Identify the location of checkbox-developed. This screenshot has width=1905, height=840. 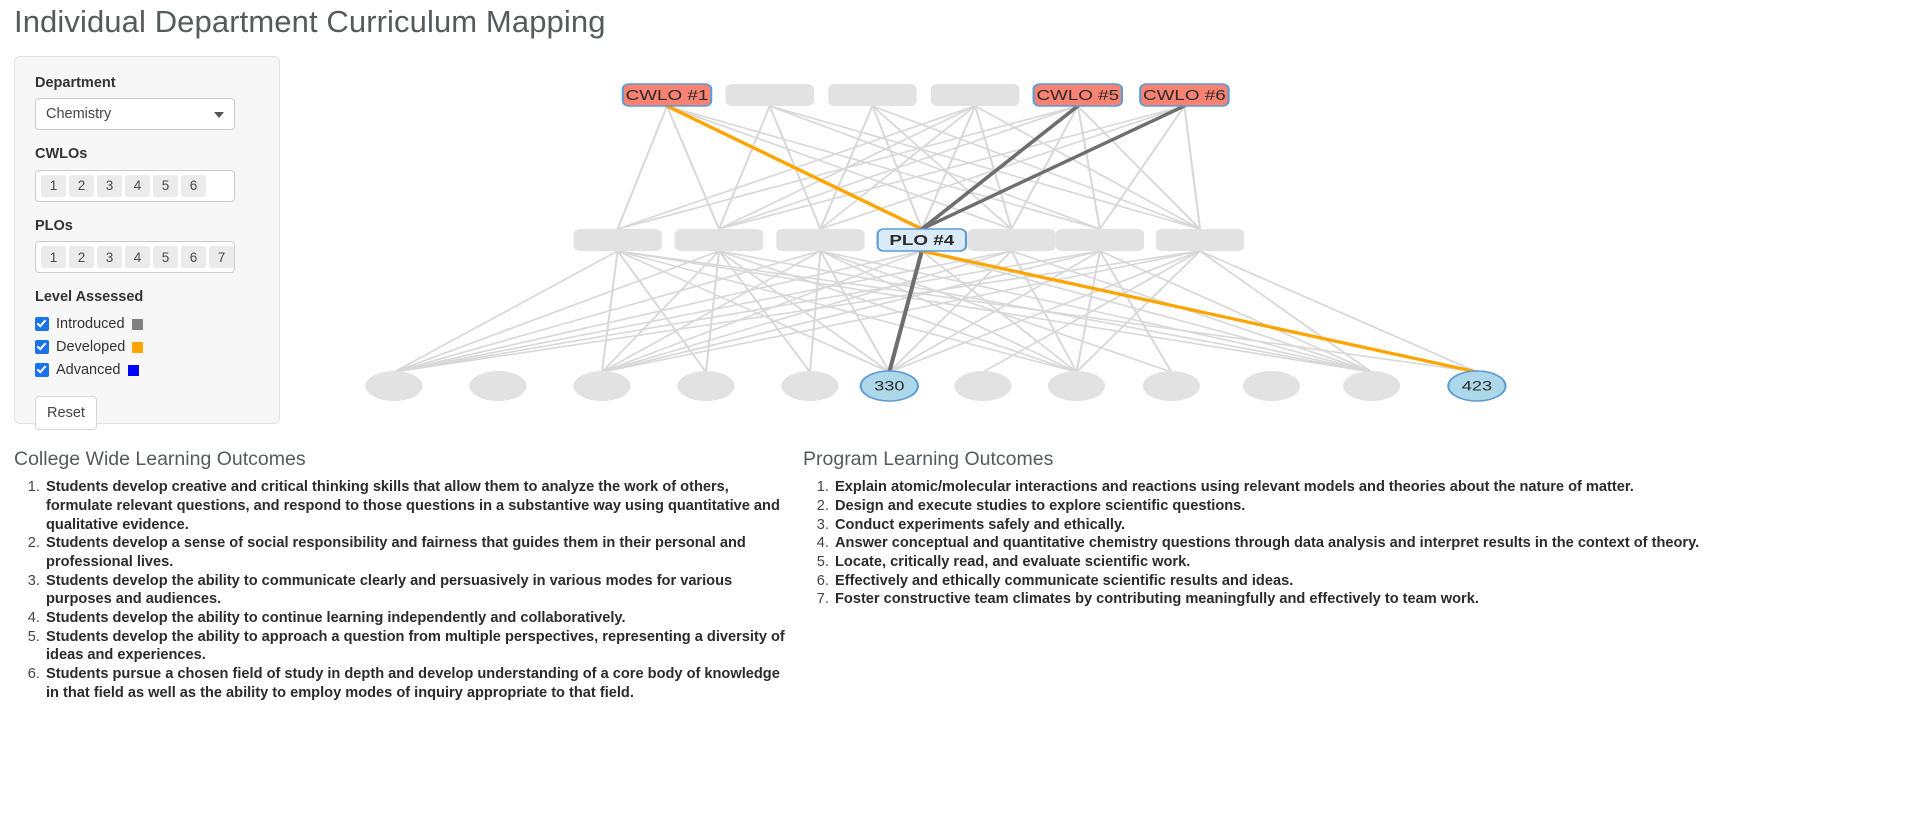
(42, 347).